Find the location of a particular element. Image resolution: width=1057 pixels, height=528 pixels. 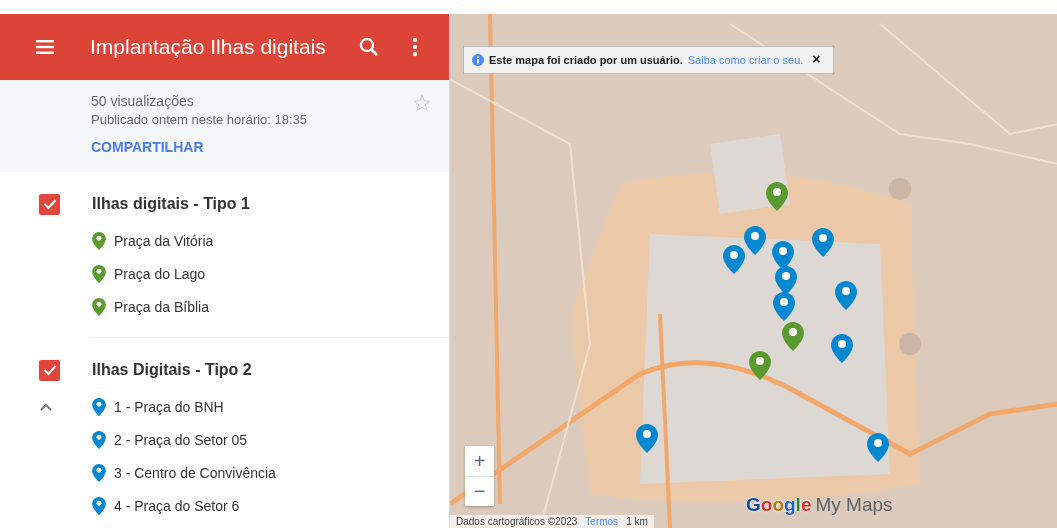

product-name: My Maps is located at coordinates (854, 505).